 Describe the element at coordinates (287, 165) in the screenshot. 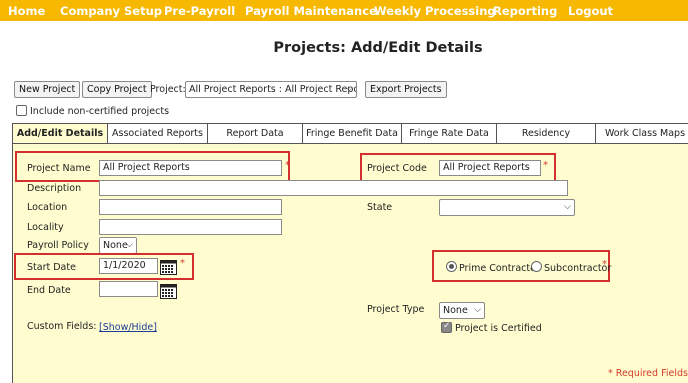

I see `project-name-required: *` at that location.